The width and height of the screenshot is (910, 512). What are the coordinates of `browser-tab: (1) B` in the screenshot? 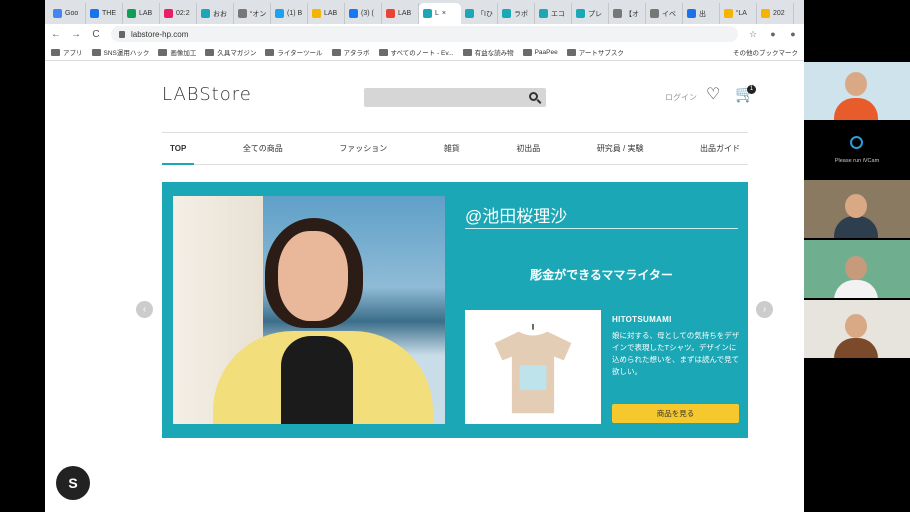 It's located at (289, 13).